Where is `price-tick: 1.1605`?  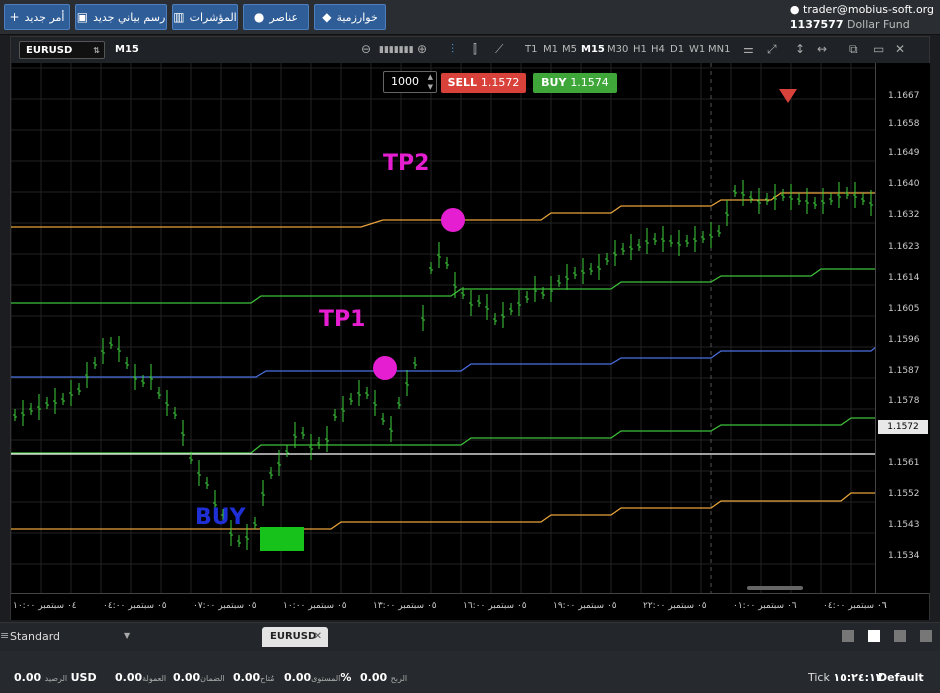 price-tick: 1.1605 is located at coordinates (904, 309).